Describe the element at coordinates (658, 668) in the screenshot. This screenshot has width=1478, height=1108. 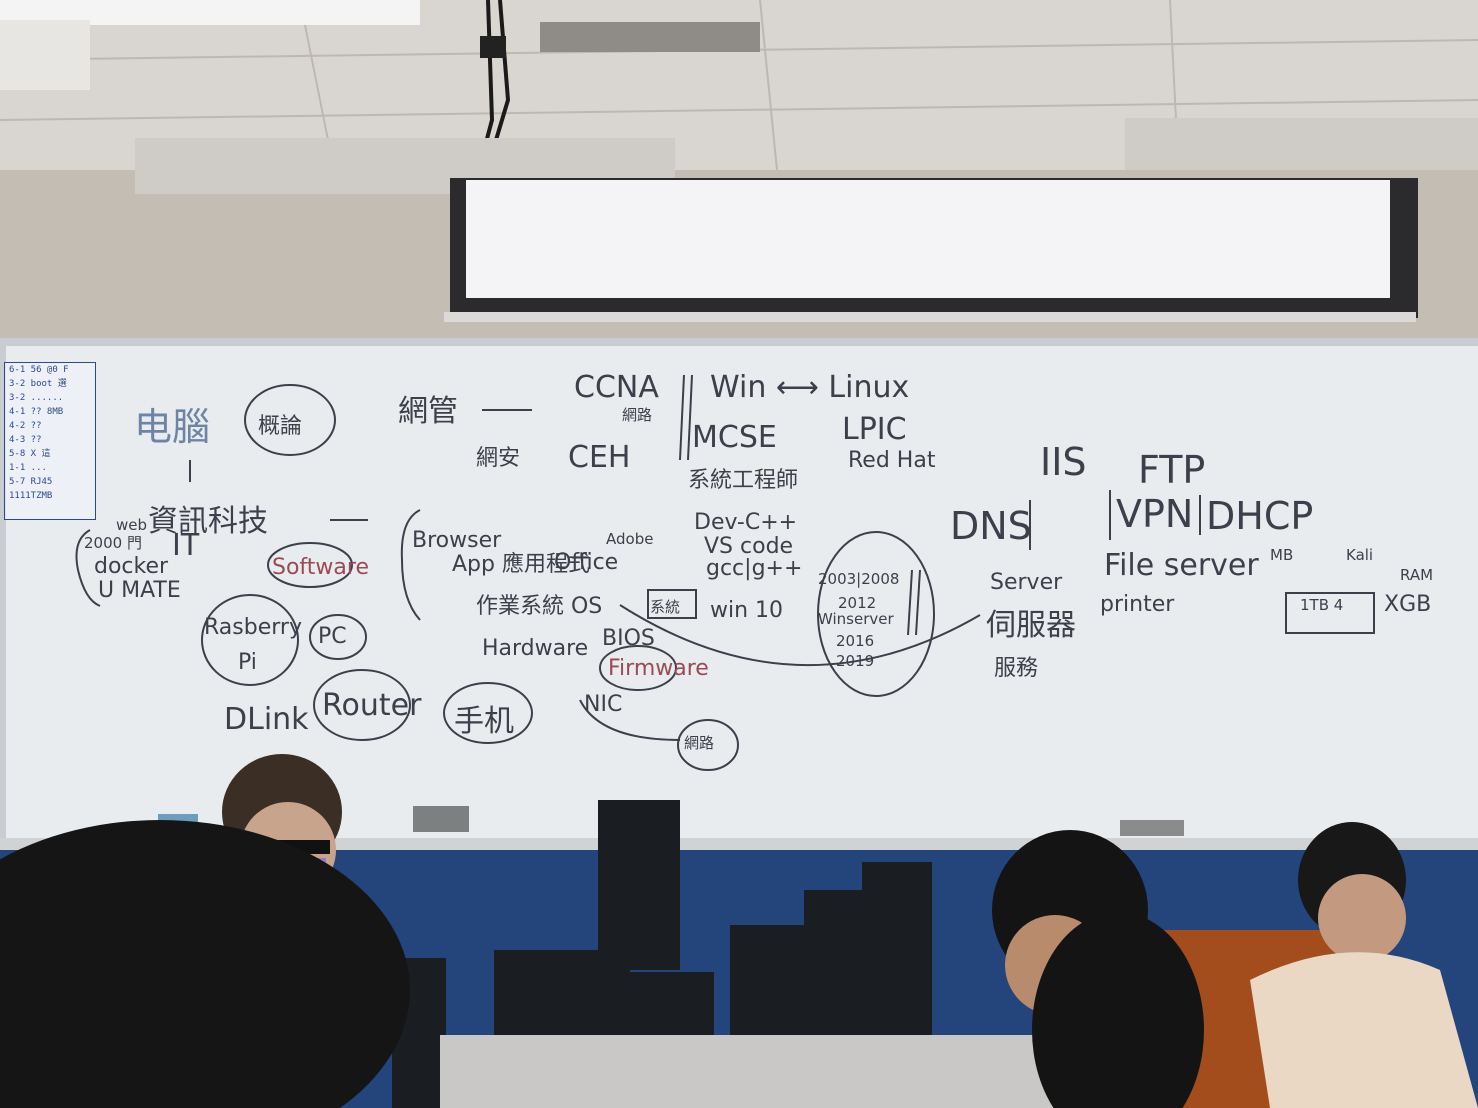
I see `text-firmware: Firmware` at that location.